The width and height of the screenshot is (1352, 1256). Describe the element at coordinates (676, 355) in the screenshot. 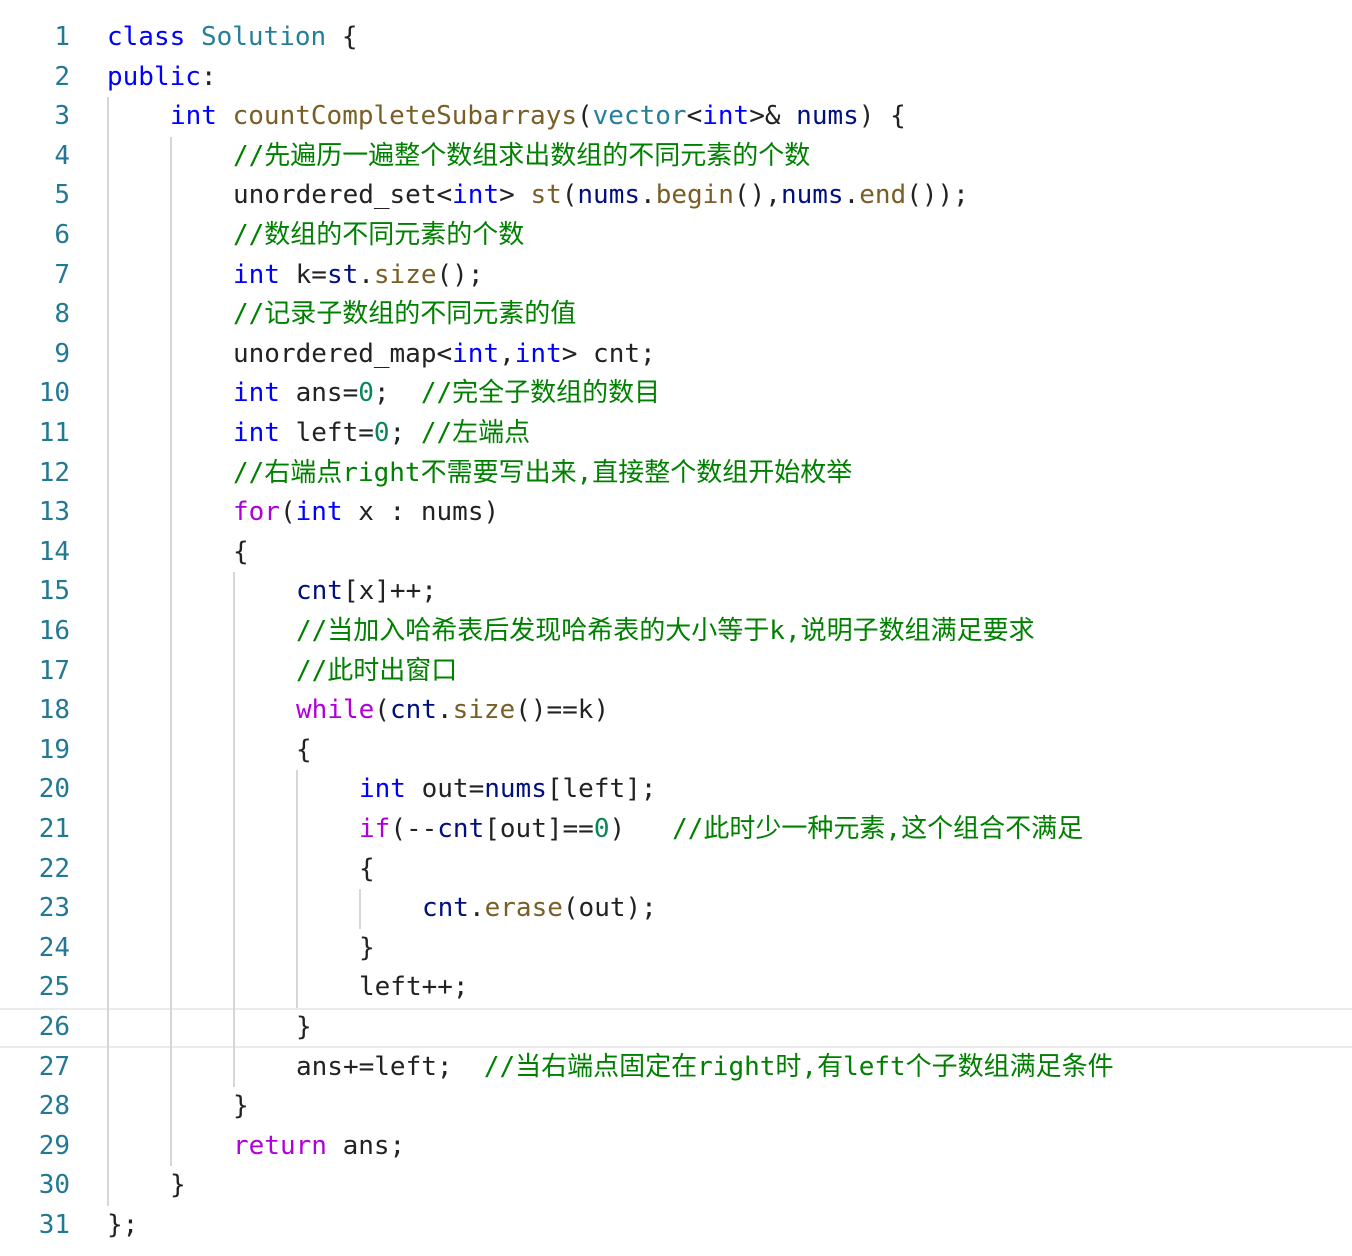

I see `code-line: 9 unordered_map<int,int> cnt;` at that location.